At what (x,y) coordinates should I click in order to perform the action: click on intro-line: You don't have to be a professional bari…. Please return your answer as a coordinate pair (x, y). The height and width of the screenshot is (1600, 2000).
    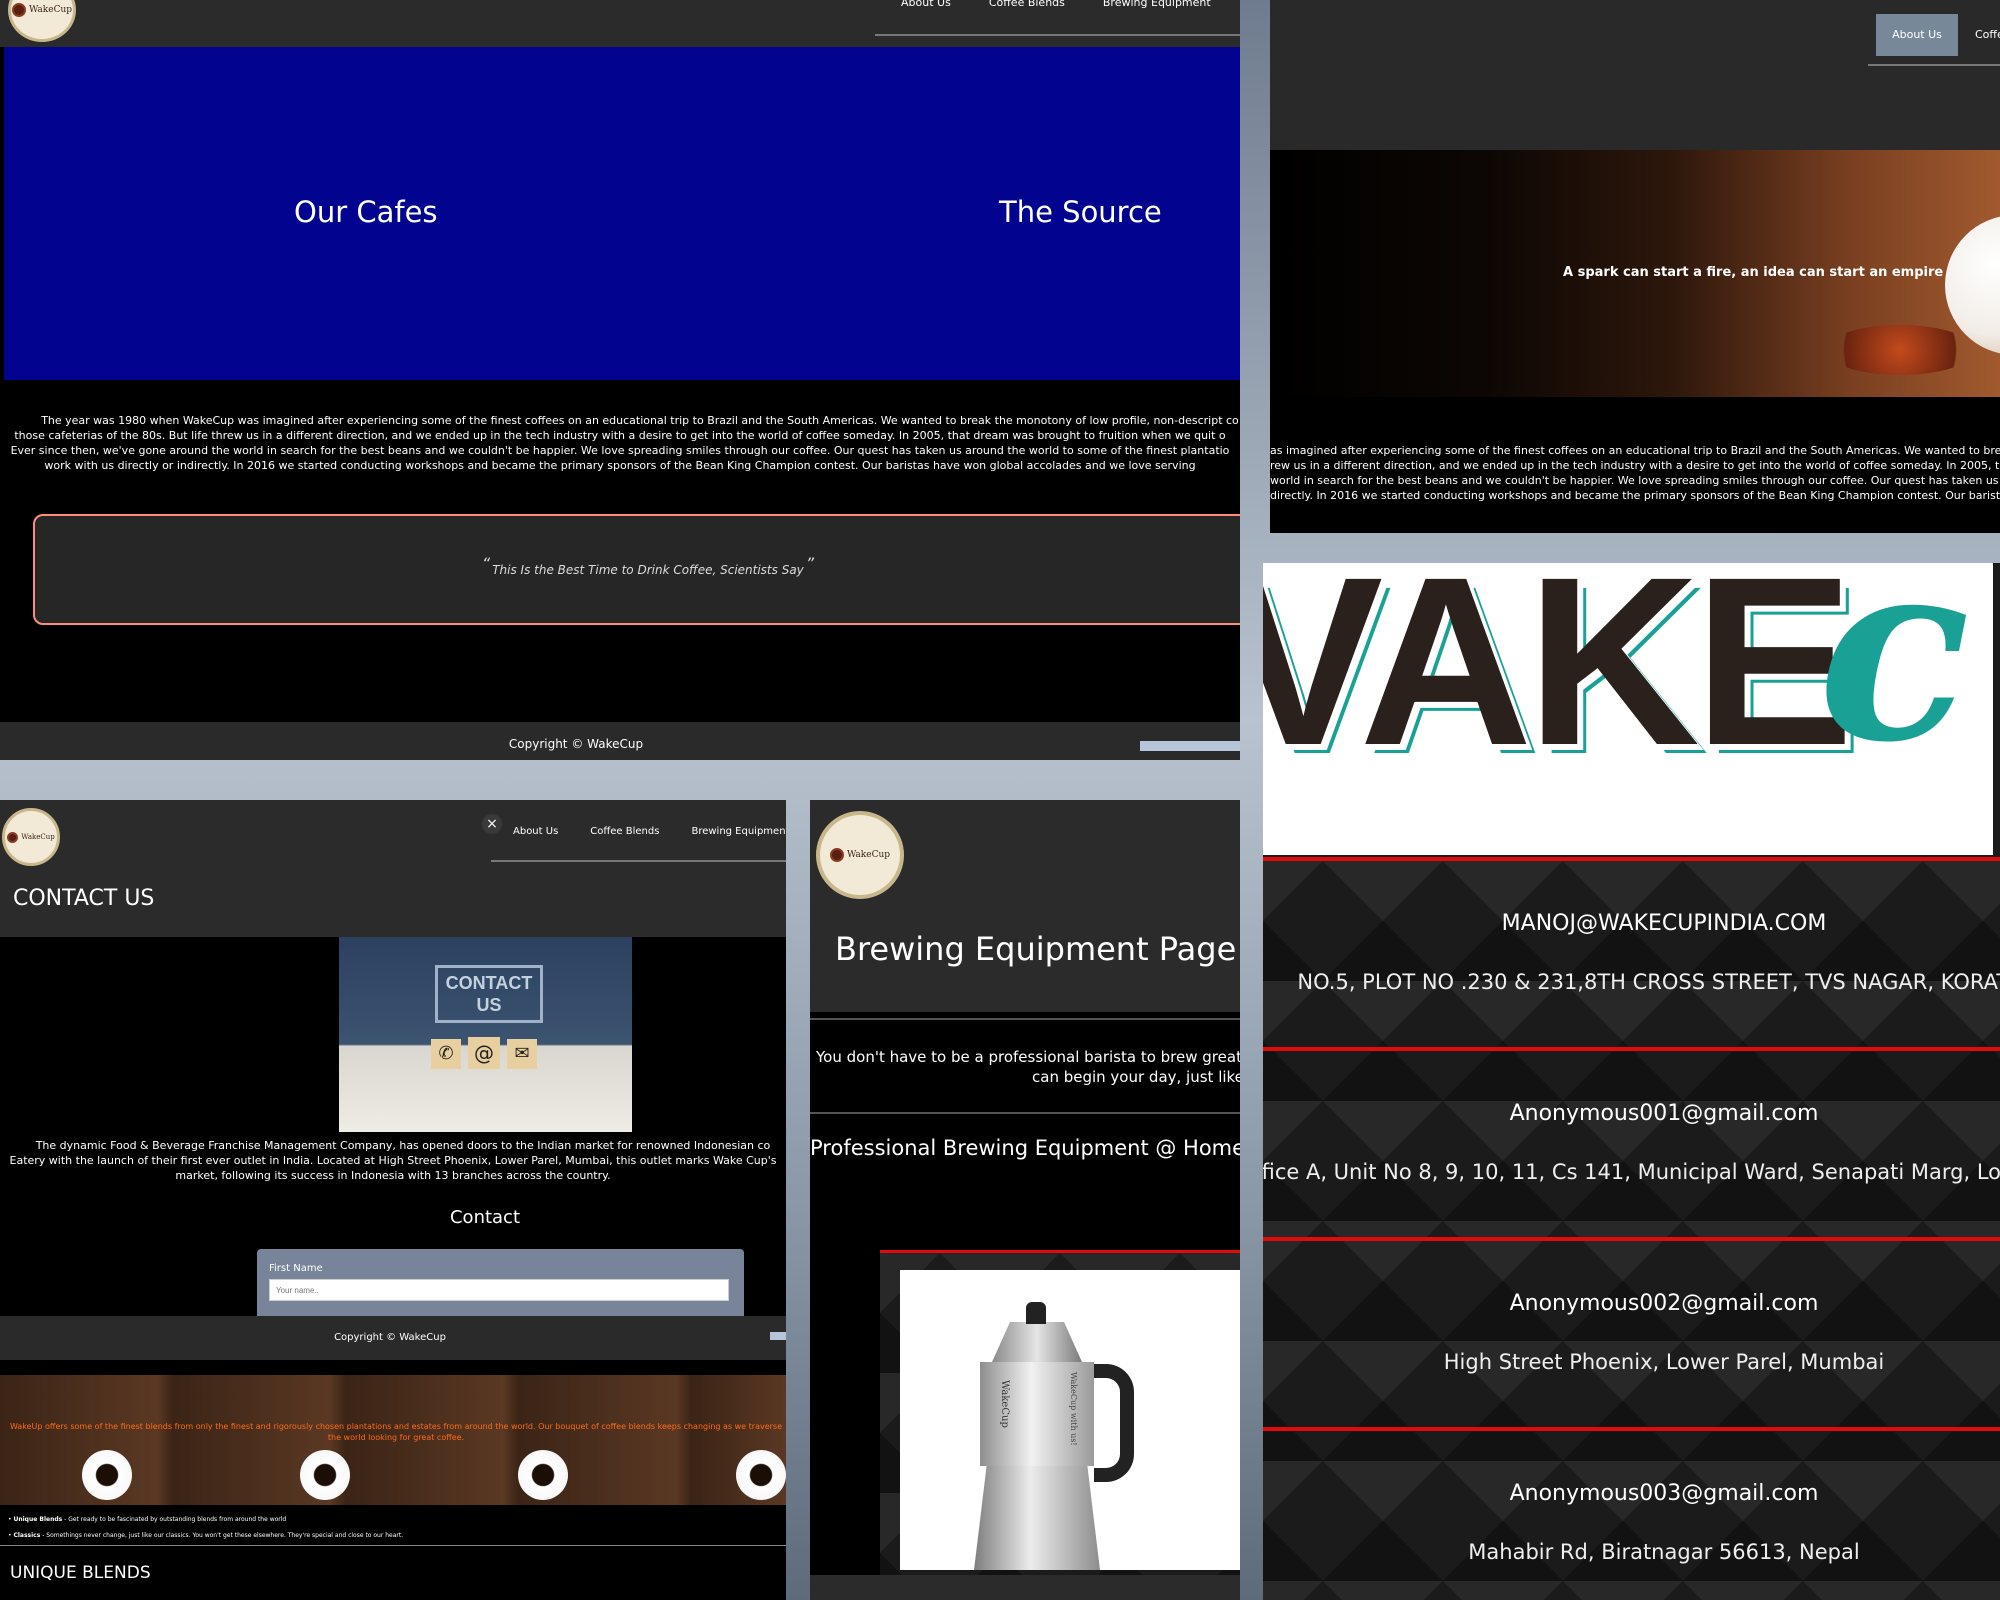
    Looking at the image, I should click on (1028, 1057).